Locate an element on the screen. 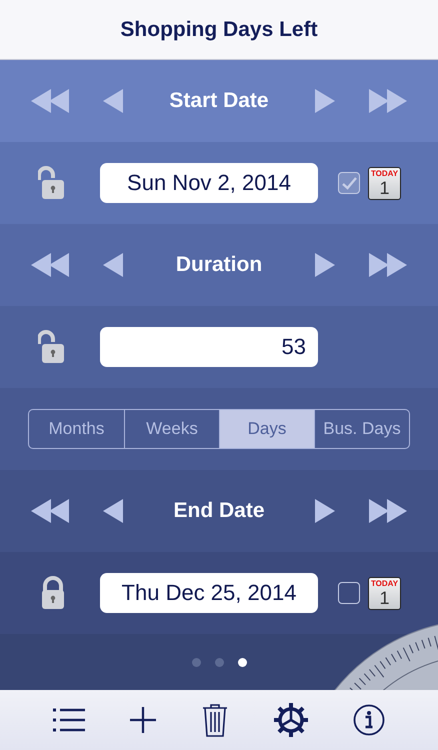 This screenshot has height=750, width=438. date-field: Sun Nov 2, 2014 is located at coordinates (209, 183).